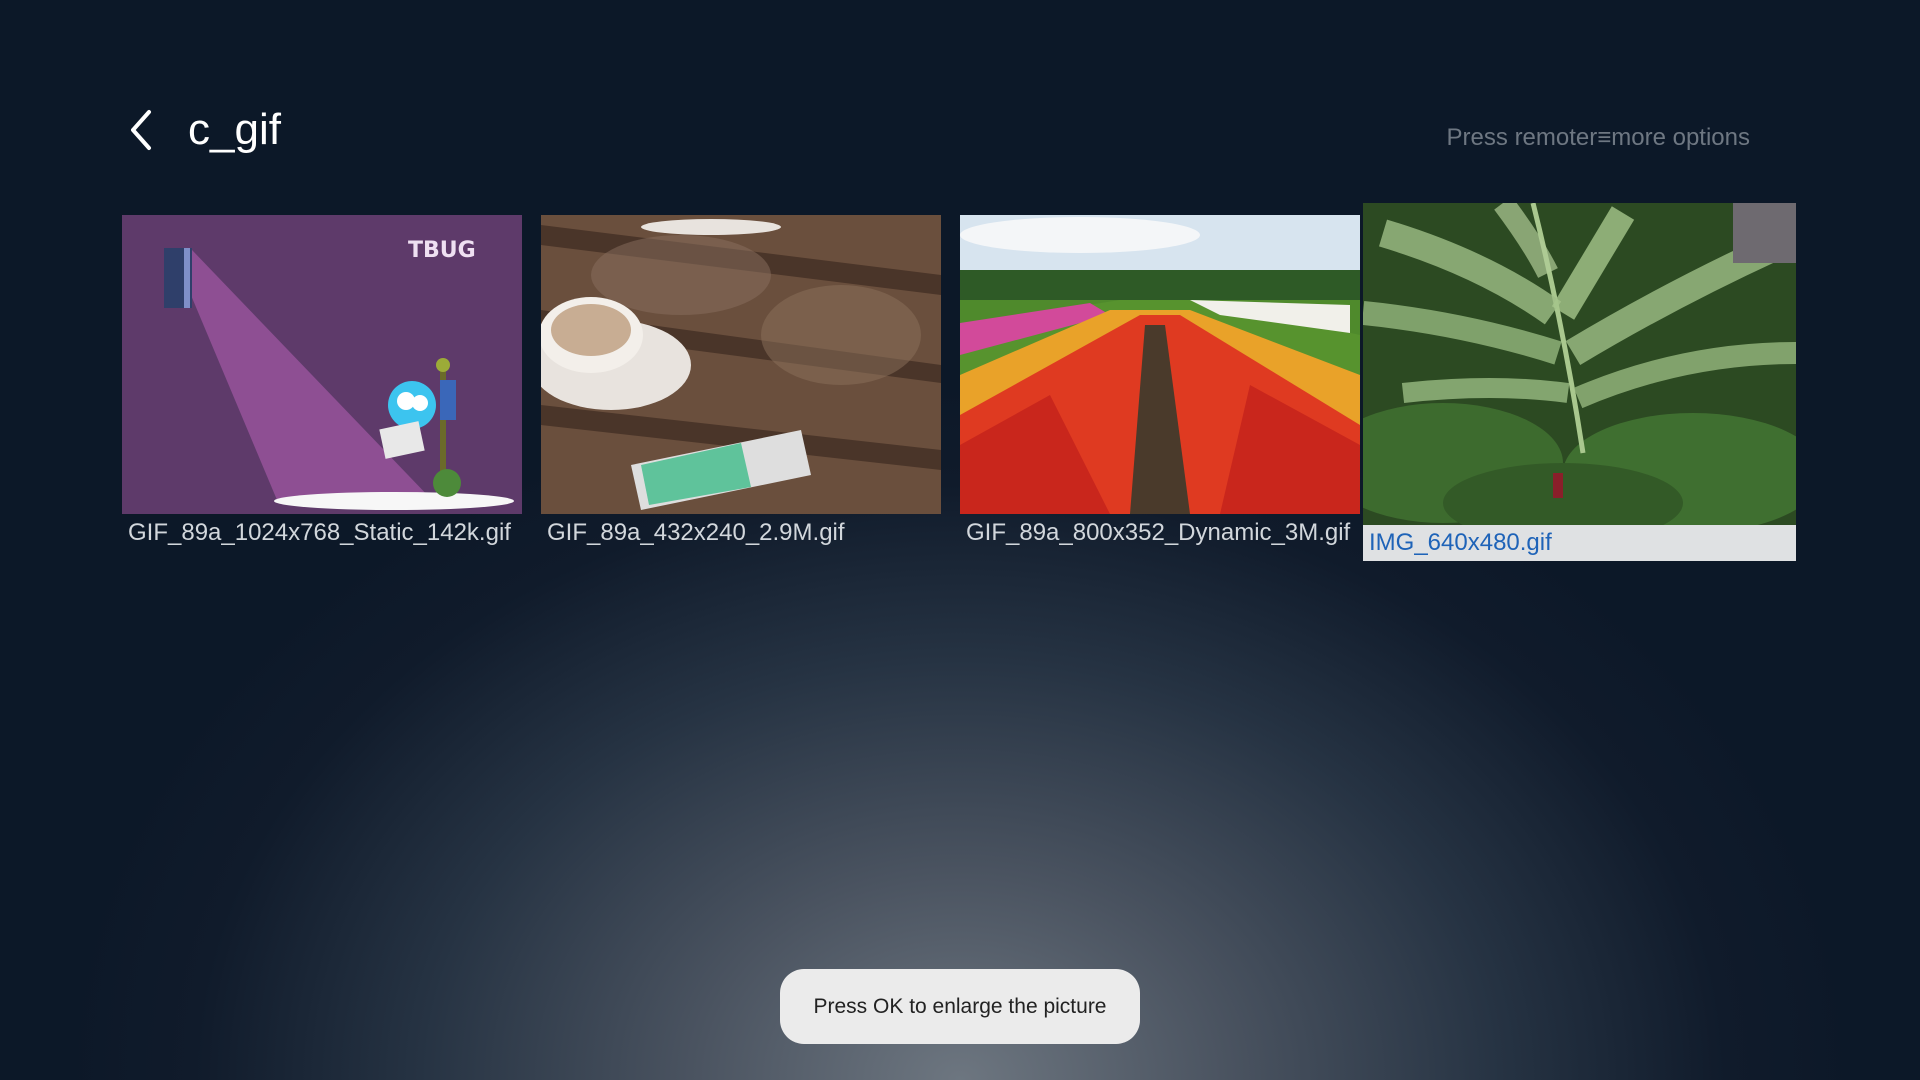  I want to click on gallery-tile-focused: IMG_640x480.gif, so click(1579, 382).